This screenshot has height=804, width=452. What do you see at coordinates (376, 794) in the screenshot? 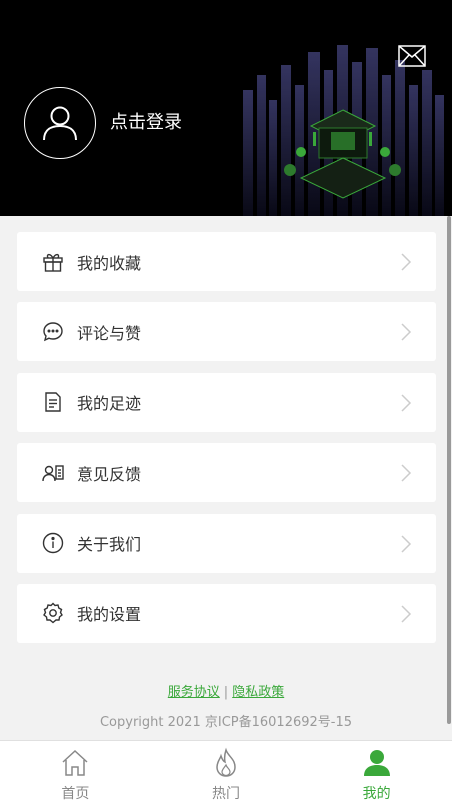
I see `tab-label: 我的` at bounding box center [376, 794].